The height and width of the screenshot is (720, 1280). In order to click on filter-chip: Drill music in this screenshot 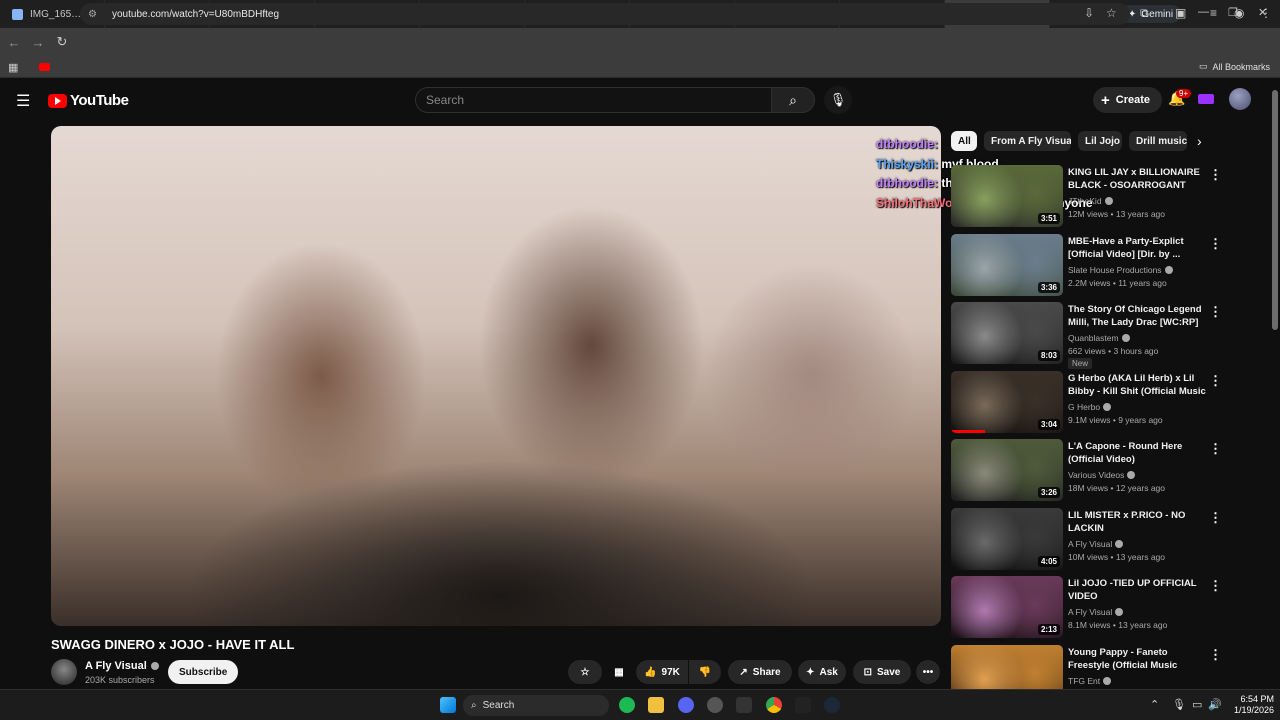, I will do `click(1158, 141)`.